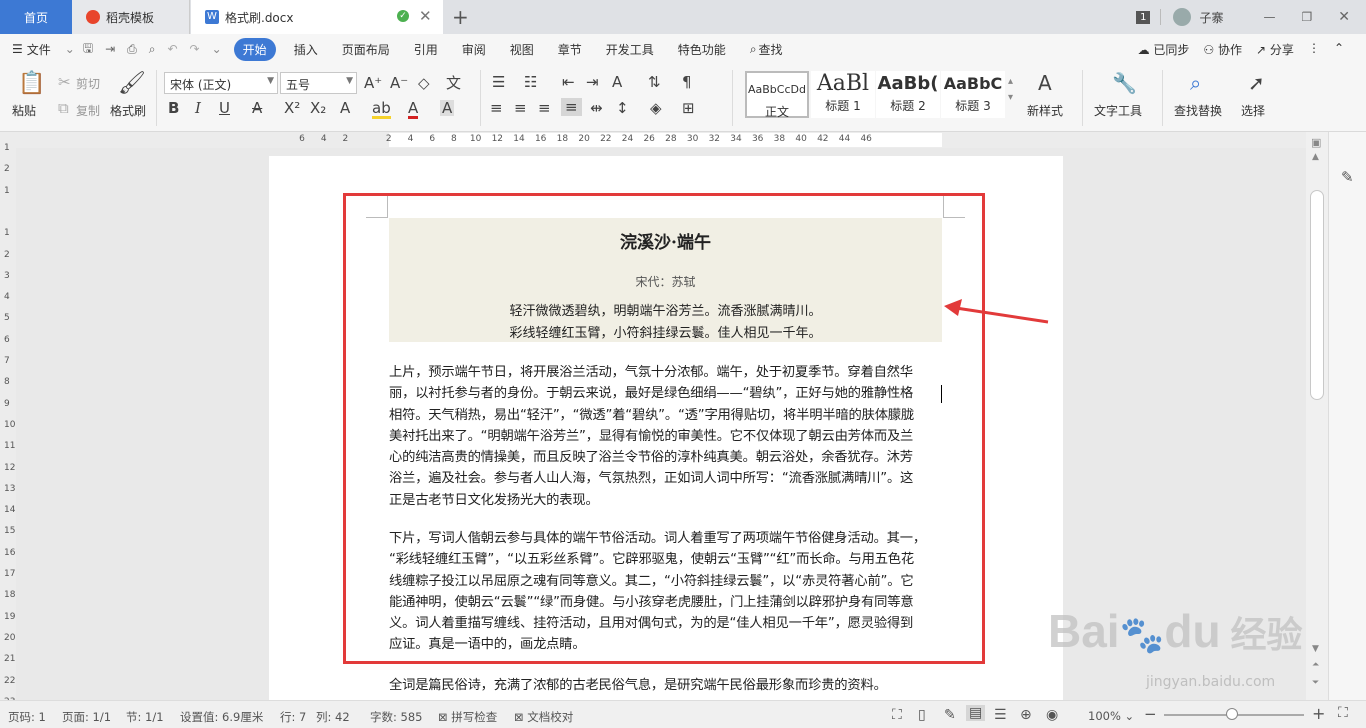 The width and height of the screenshot is (1366, 728). What do you see at coordinates (64, 82) in the screenshot?
I see `cut-icon: ✂` at bounding box center [64, 82].